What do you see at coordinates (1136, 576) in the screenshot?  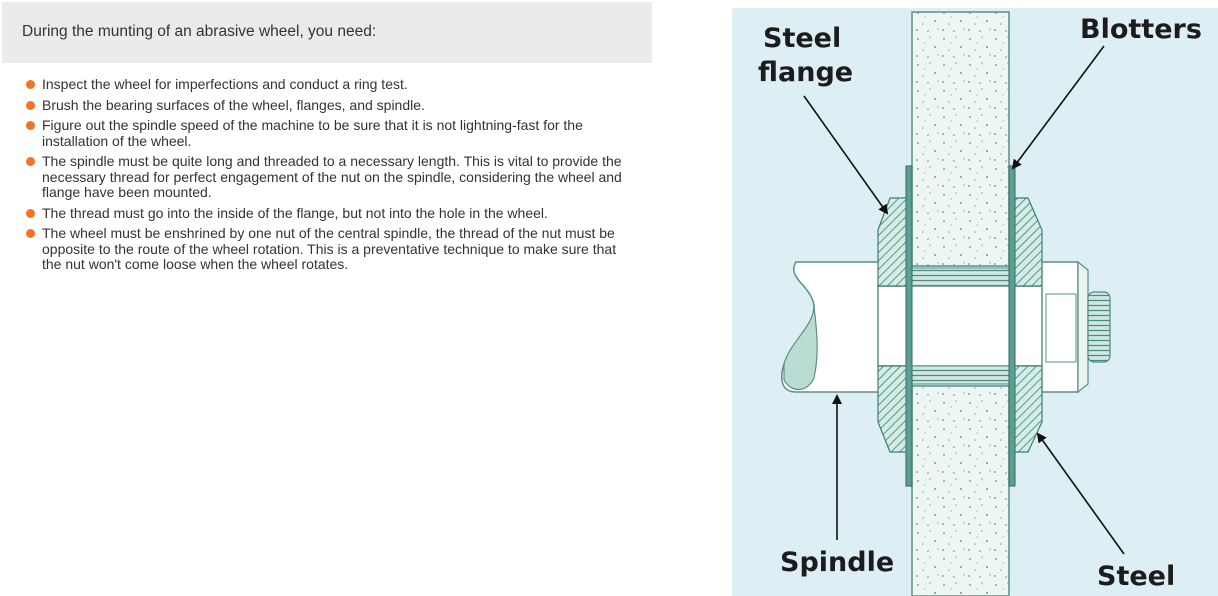 I see `steel-label: Steel` at bounding box center [1136, 576].